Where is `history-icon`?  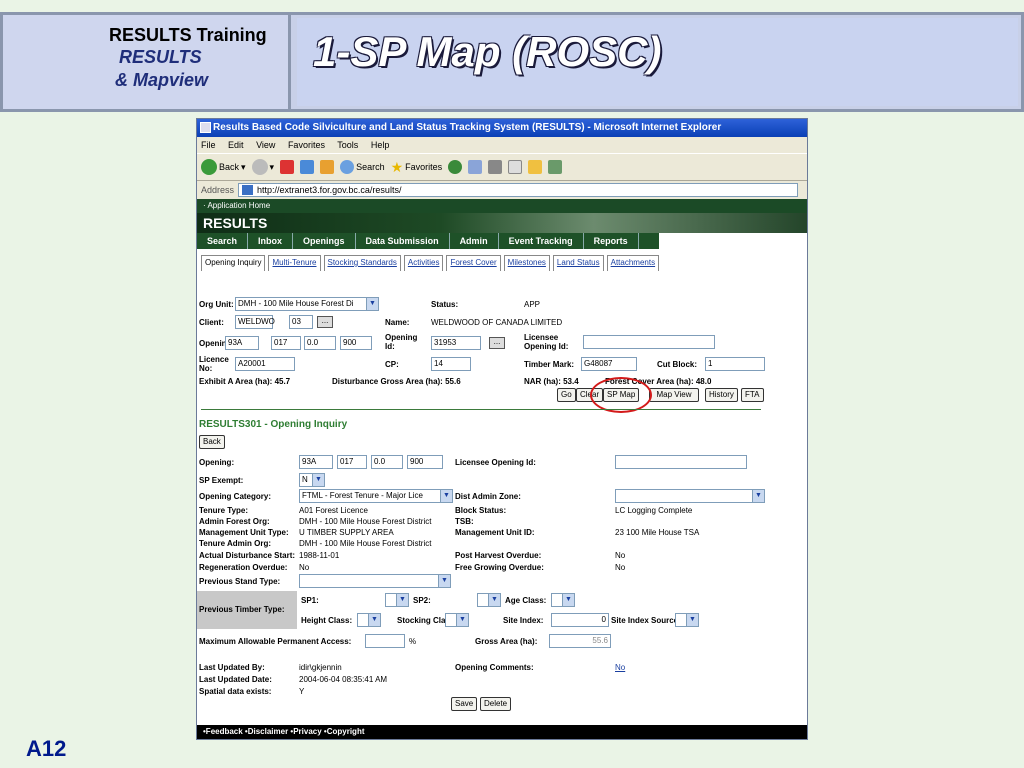
history-icon is located at coordinates (455, 167).